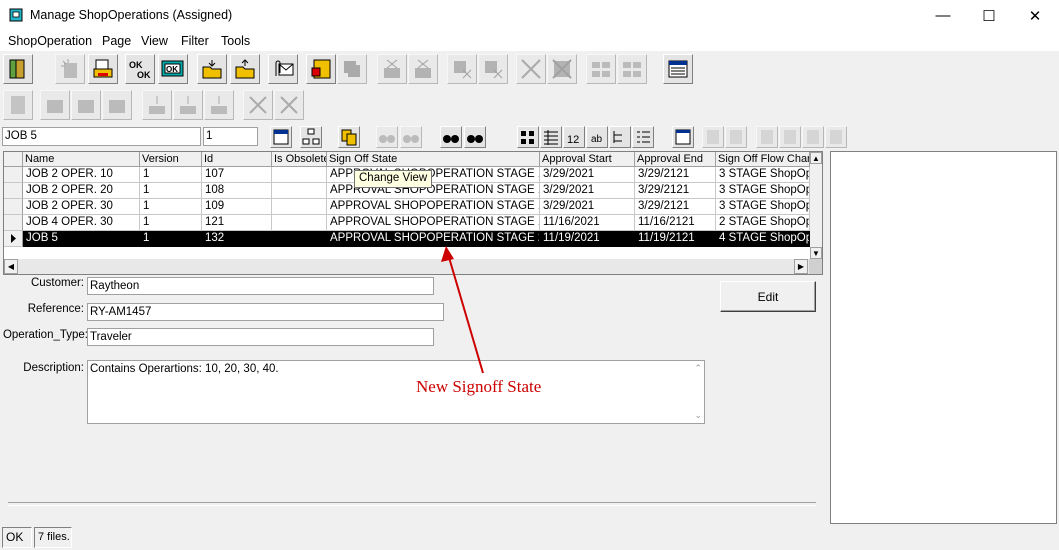 Image resolution: width=1059 pixels, height=550 pixels. I want to click on ok-stamp-icon: OK, so click(172, 68).